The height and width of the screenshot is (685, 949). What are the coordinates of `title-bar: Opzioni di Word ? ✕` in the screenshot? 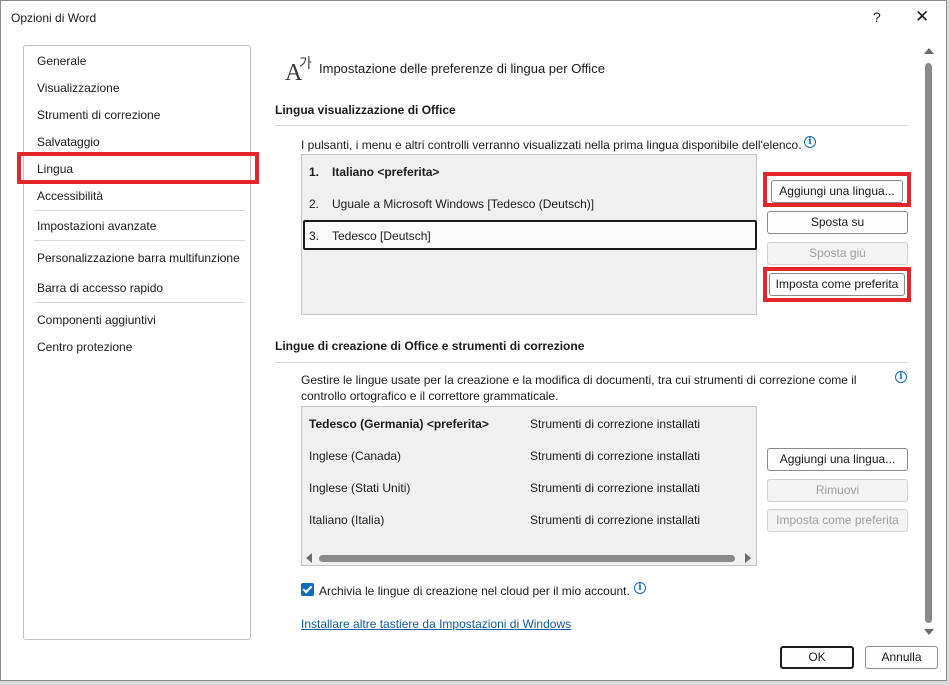 It's located at (473, 18).